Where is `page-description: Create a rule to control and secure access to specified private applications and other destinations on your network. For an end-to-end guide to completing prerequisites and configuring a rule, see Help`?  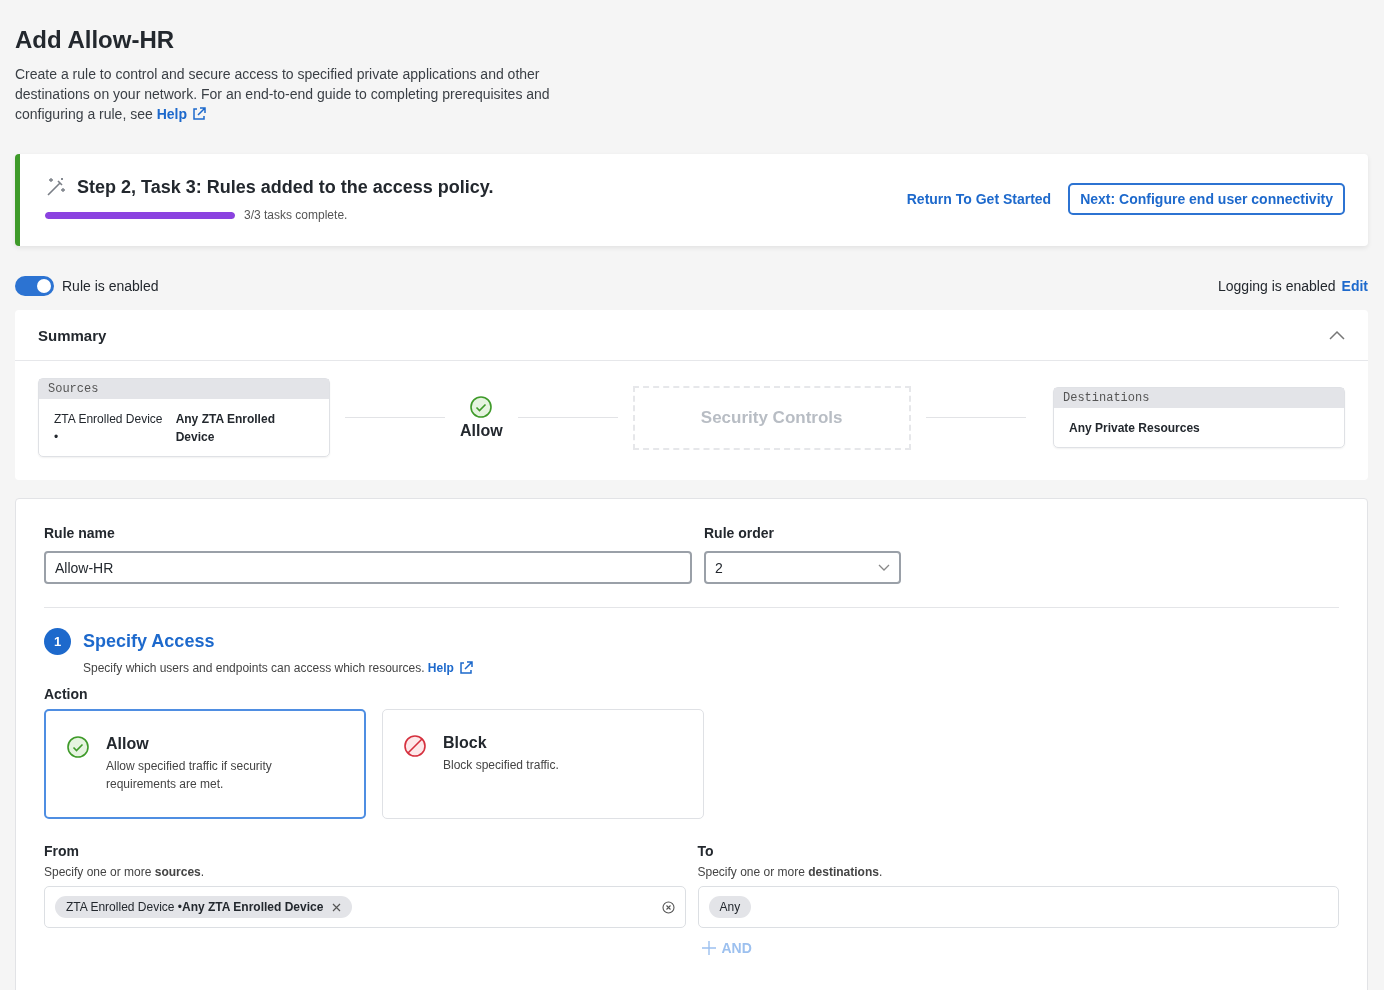 page-description: Create a rule to control and secure access to specified private applications and other destinations on your network. For an end-to-end guide to completing prerequisites and configuring a rule, see Help is located at coordinates (283, 94).